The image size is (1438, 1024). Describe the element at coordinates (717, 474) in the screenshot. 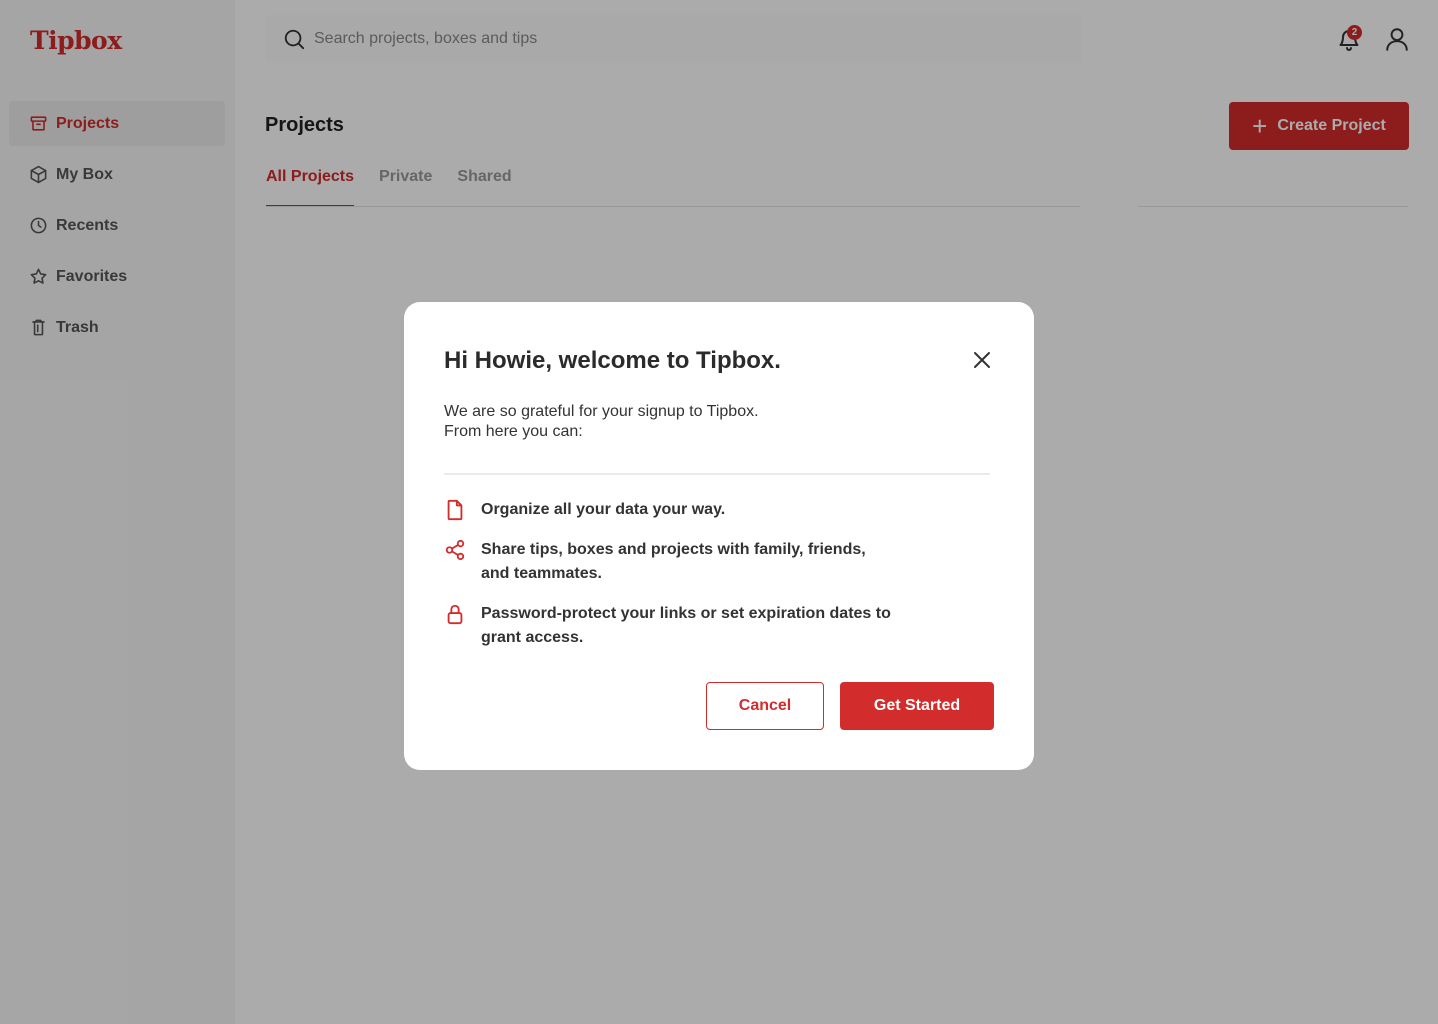

I see `modal-divider` at that location.